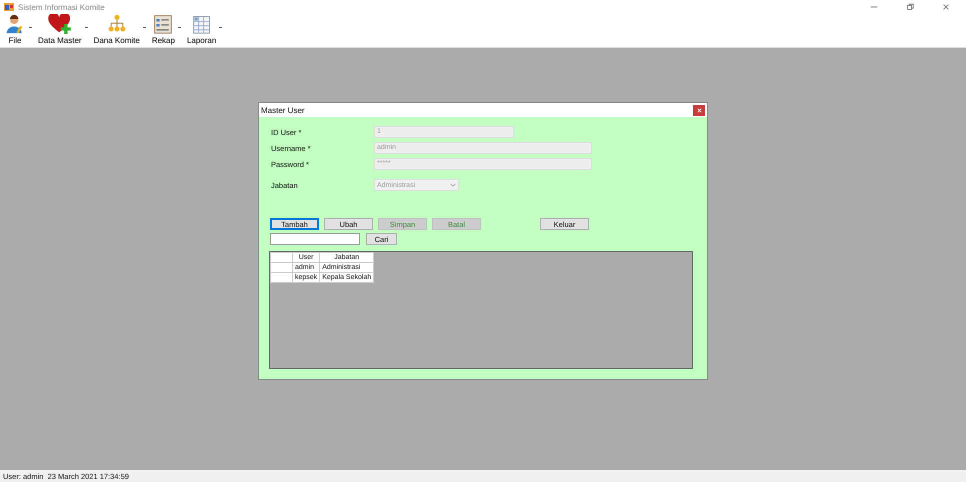 Image resolution: width=966 pixels, height=482 pixels. I want to click on table-sheet-icon, so click(201, 24).